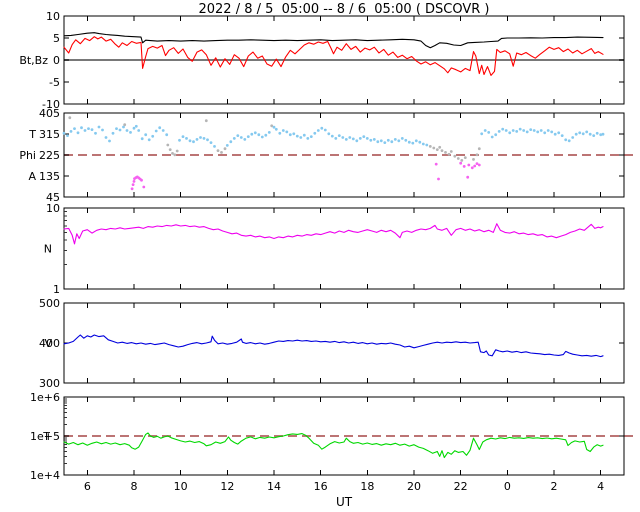 This screenshot has width=640, height=512. Describe the element at coordinates (227, 486) in the screenshot. I see `x-tick-label: 12` at that location.